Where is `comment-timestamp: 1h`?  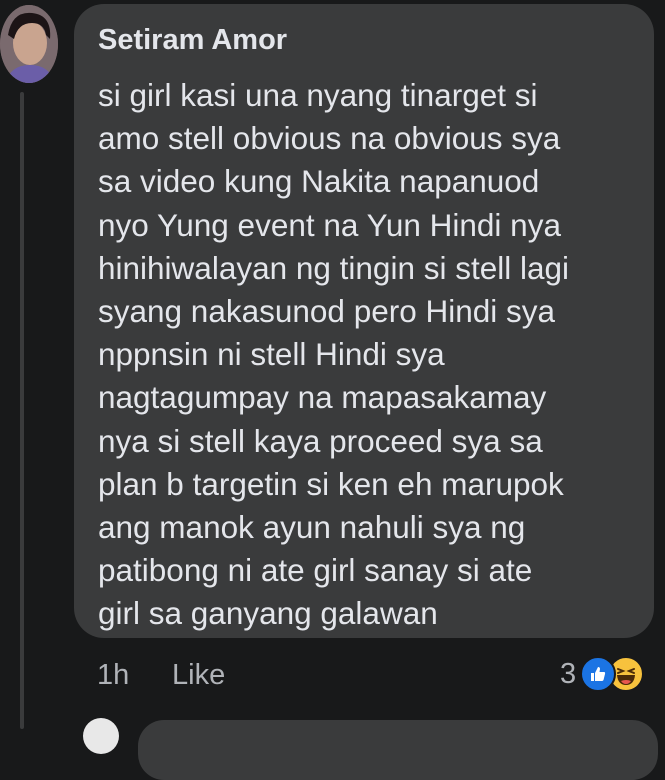
comment-timestamp: 1h is located at coordinates (113, 675).